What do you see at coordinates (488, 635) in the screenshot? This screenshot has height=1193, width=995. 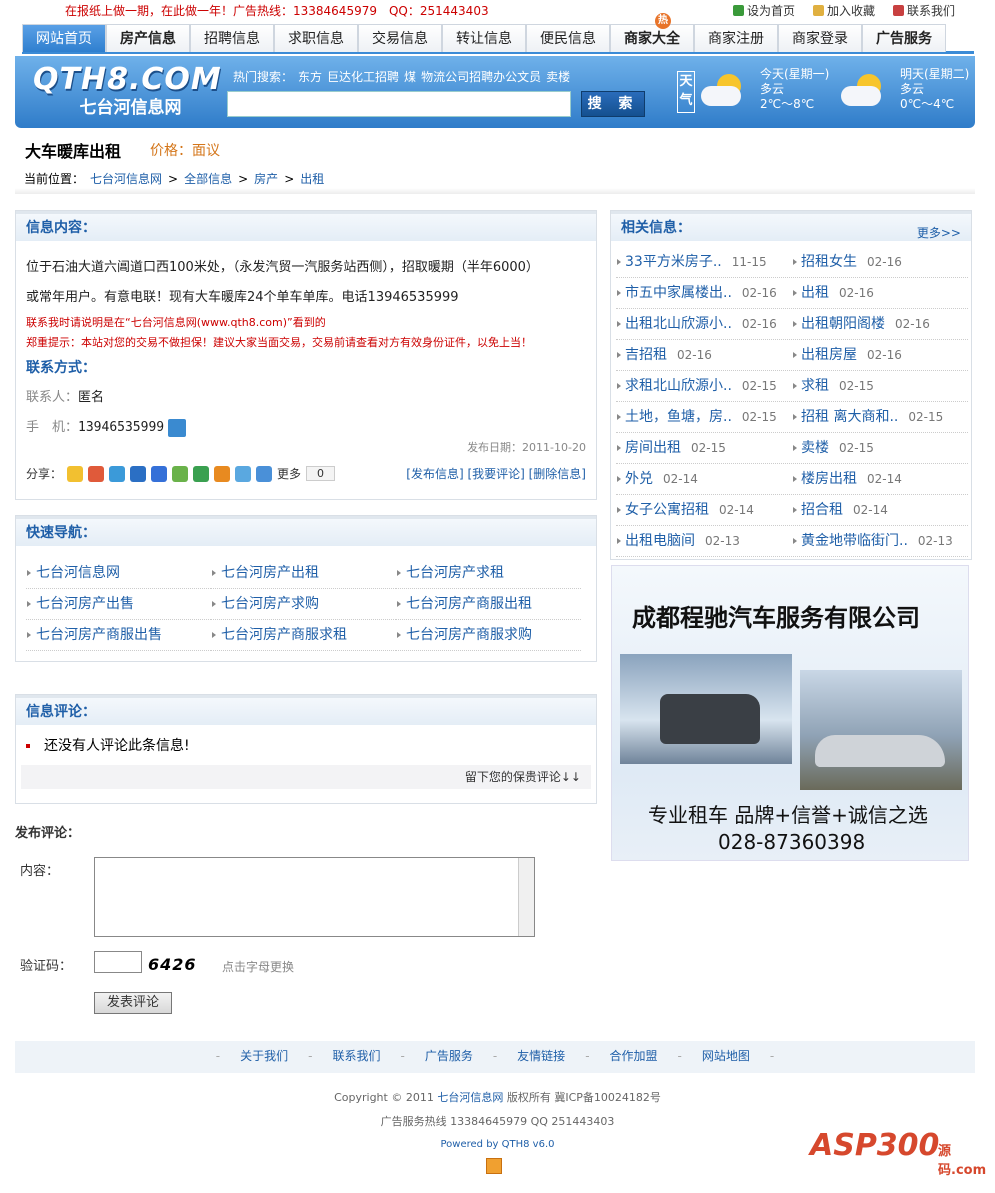 I see `quick-nav-link: 七台河房产商服求购` at bounding box center [488, 635].